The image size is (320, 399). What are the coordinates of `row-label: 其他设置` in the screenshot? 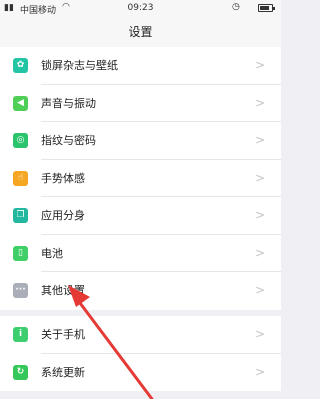 It's located at (63, 290).